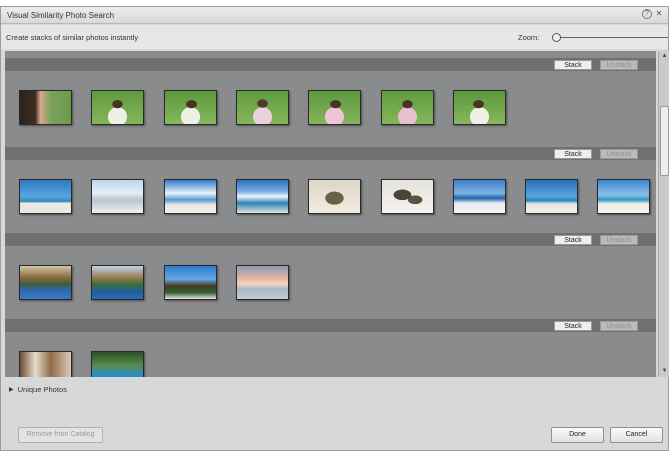 This screenshot has height=451, width=671. I want to click on cancel-button: Cancel, so click(636, 435).